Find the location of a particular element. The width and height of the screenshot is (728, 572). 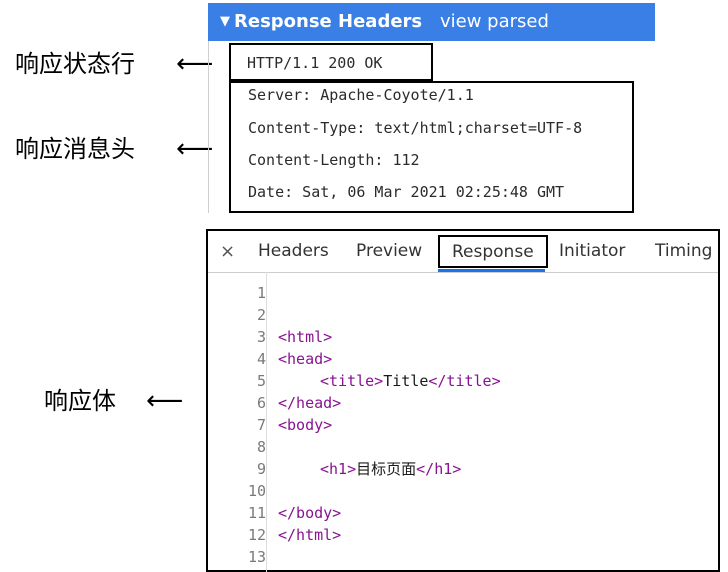

header-line: Content-Type: text/html;charset=UTF-8 is located at coordinates (415, 128).